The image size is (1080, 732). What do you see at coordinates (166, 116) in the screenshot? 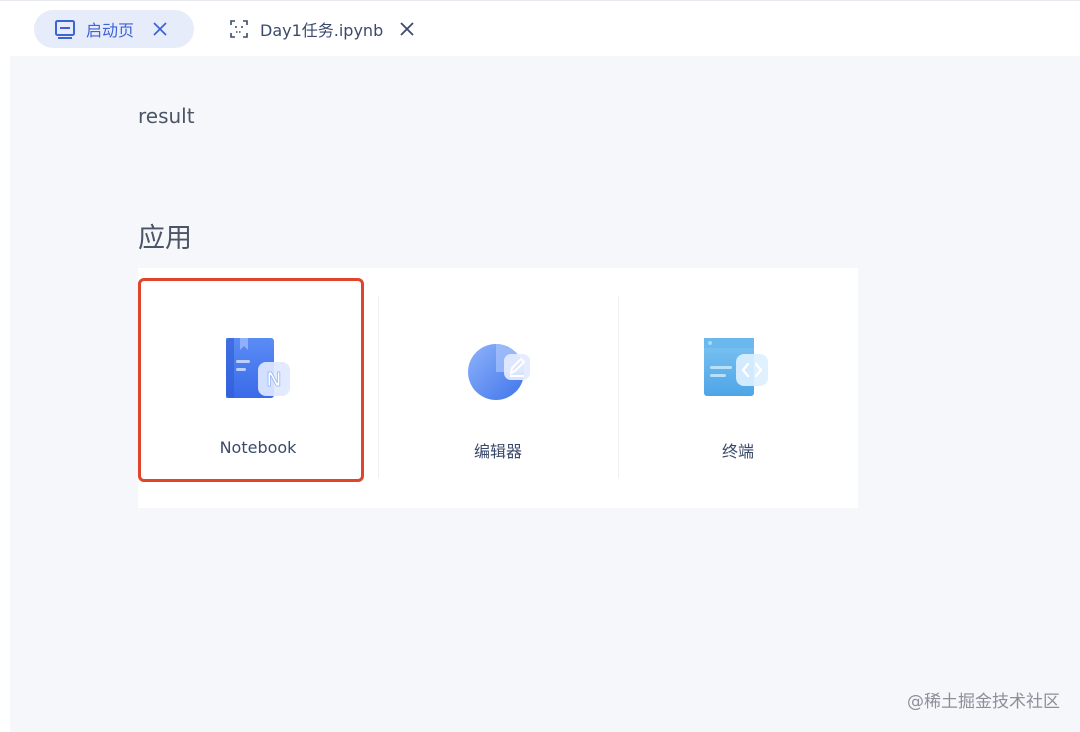
I see `result-label: result` at bounding box center [166, 116].